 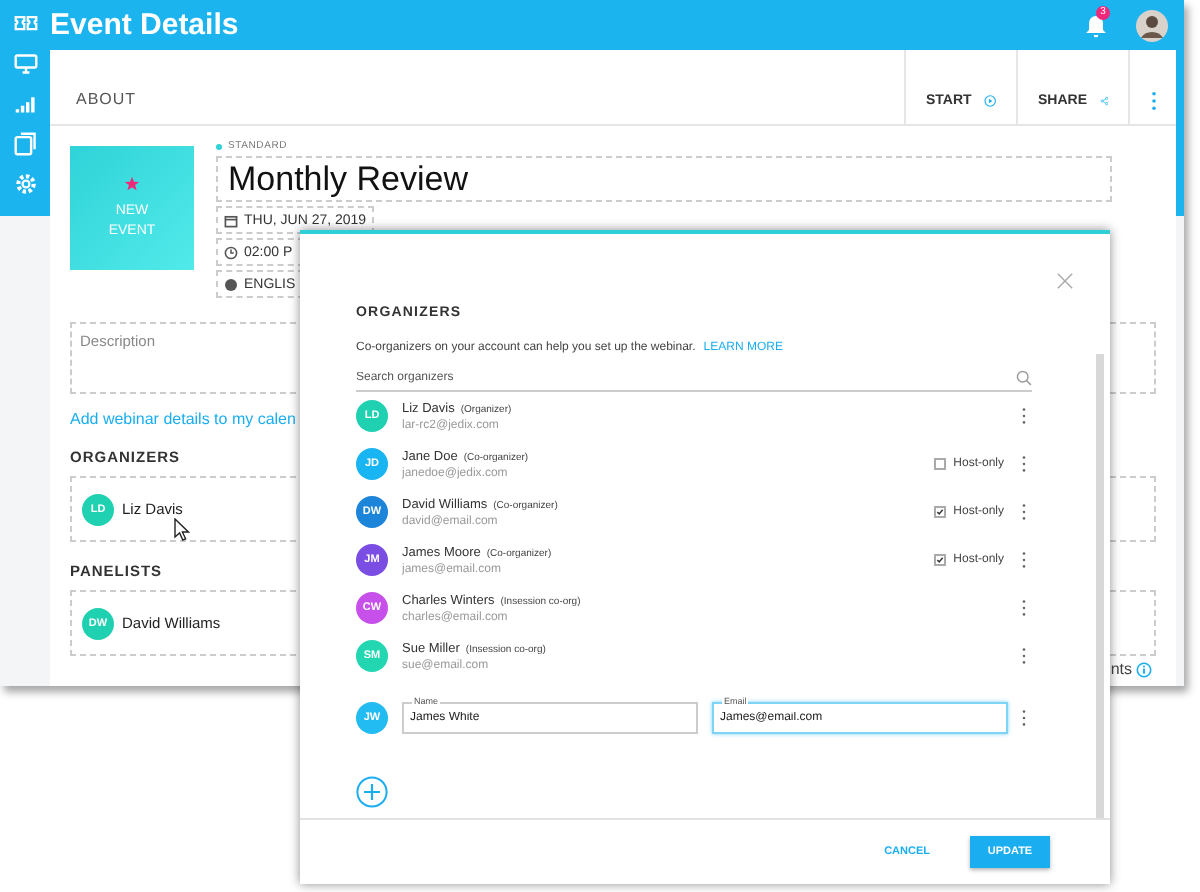 I want to click on search-icon, so click(x=1024, y=378).